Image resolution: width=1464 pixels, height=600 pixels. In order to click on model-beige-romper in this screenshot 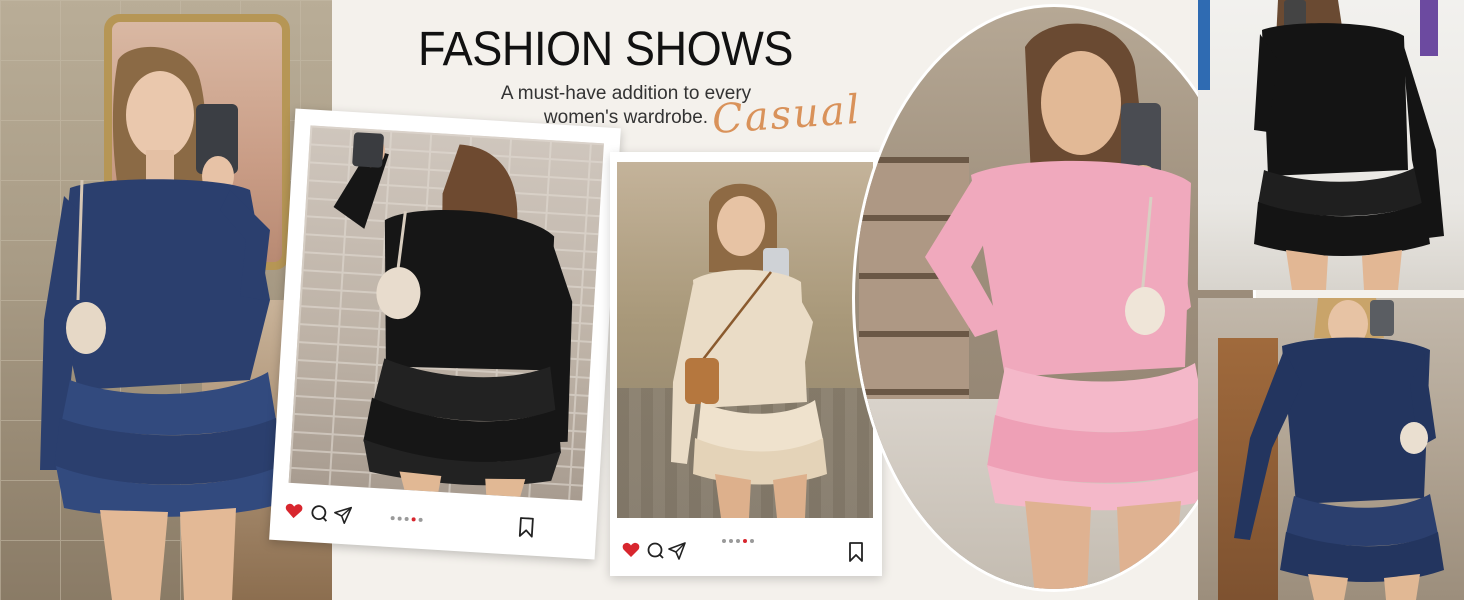, I will do `click(749, 350)`.